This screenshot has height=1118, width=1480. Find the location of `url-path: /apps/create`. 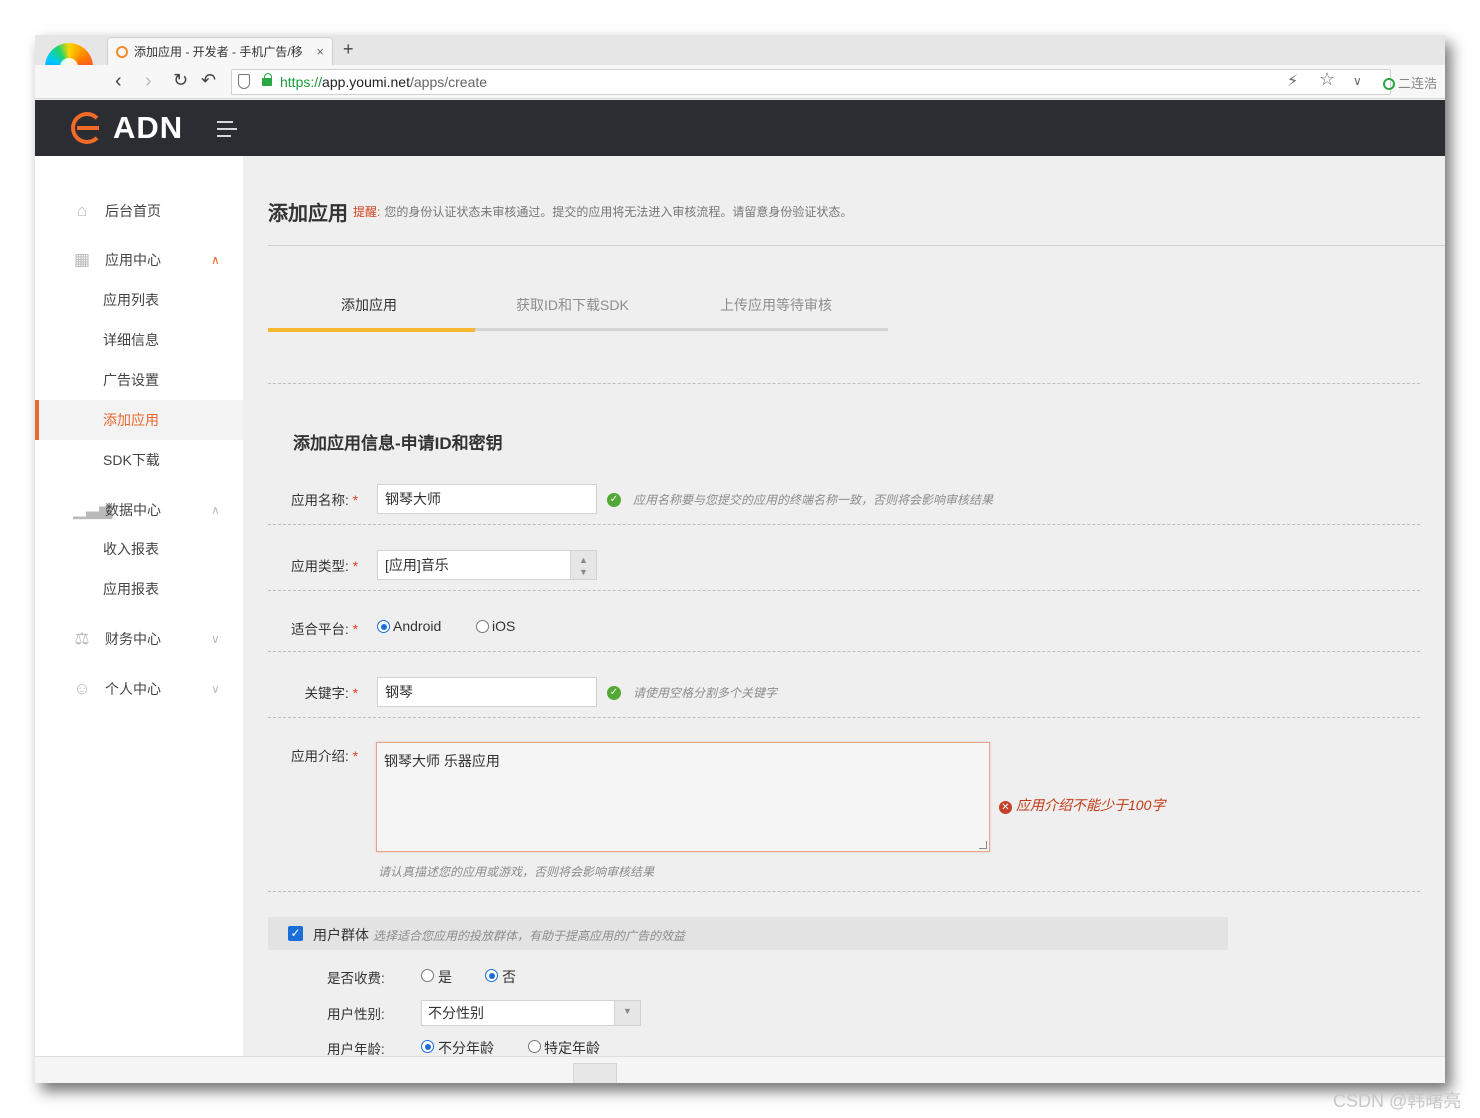

url-path: /apps/create is located at coordinates (448, 82).